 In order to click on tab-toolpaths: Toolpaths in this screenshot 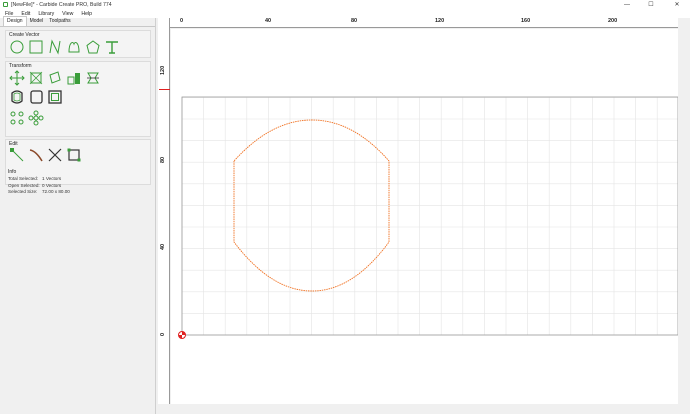, I will do `click(59, 21)`.